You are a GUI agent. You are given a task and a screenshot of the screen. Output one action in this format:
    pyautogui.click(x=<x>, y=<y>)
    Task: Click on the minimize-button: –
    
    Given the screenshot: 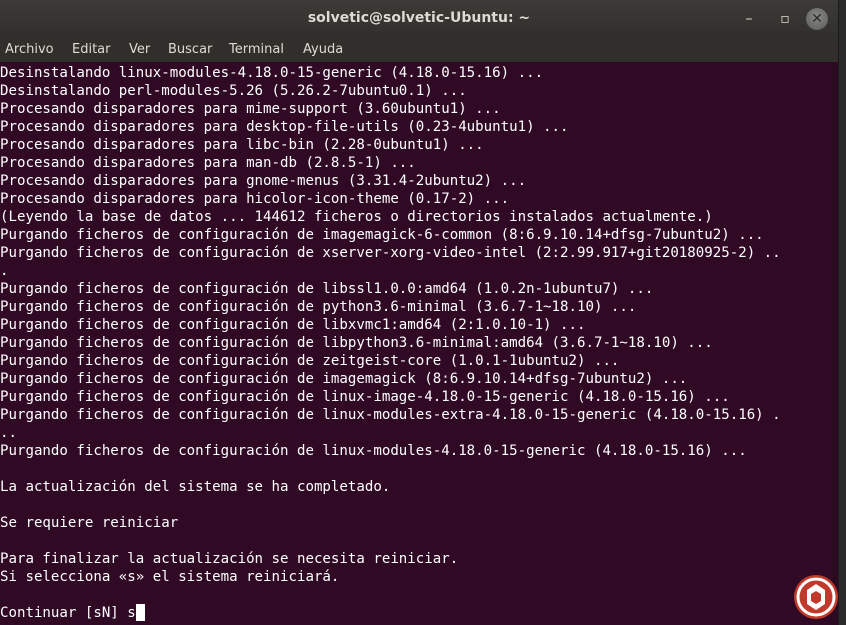 What is the action you would take?
    pyautogui.click(x=749, y=19)
    